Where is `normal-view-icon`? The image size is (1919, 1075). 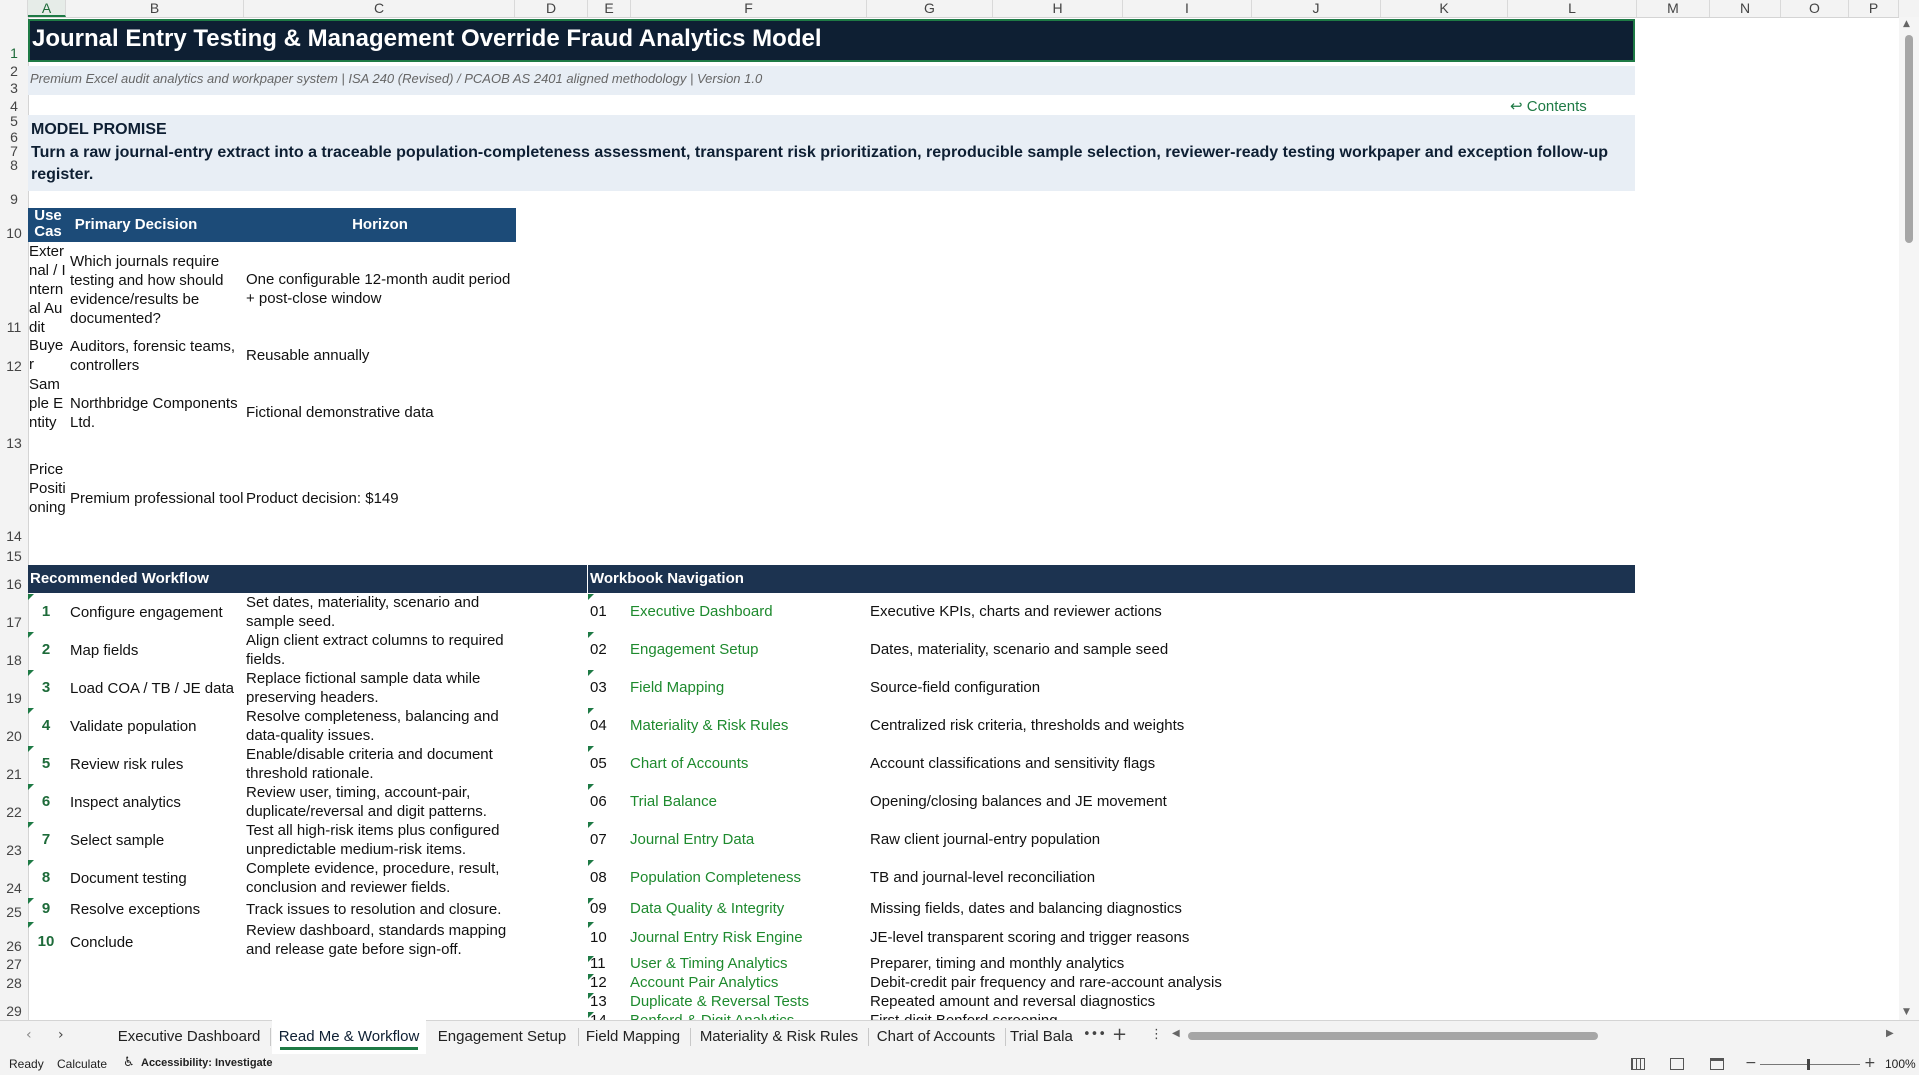
normal-view-icon is located at coordinates (1638, 1064).